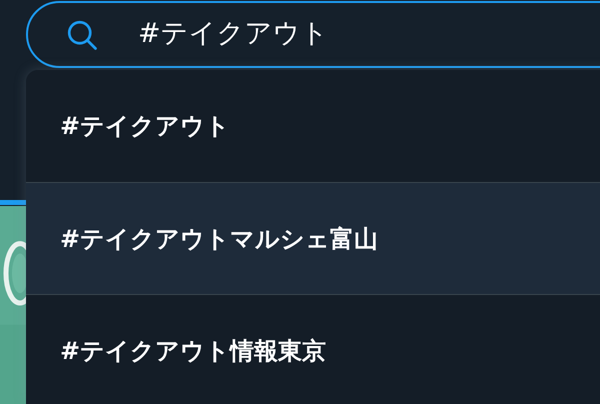 This screenshot has height=404, width=600. Describe the element at coordinates (338, 34) in the screenshot. I see `search-input: #テイクアウト` at that location.